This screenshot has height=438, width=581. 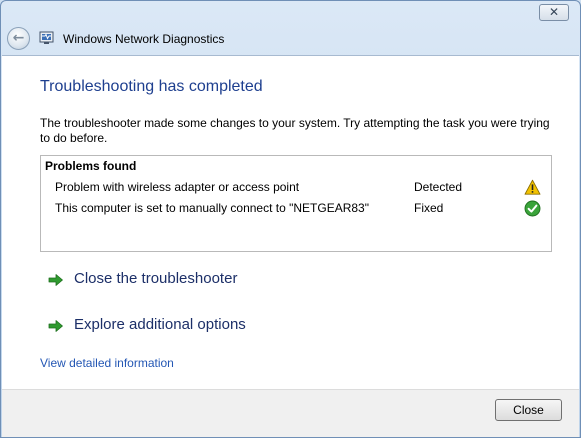 What do you see at coordinates (155, 278) in the screenshot?
I see `close-troubleshooter-label: Close the troubleshooter` at bounding box center [155, 278].